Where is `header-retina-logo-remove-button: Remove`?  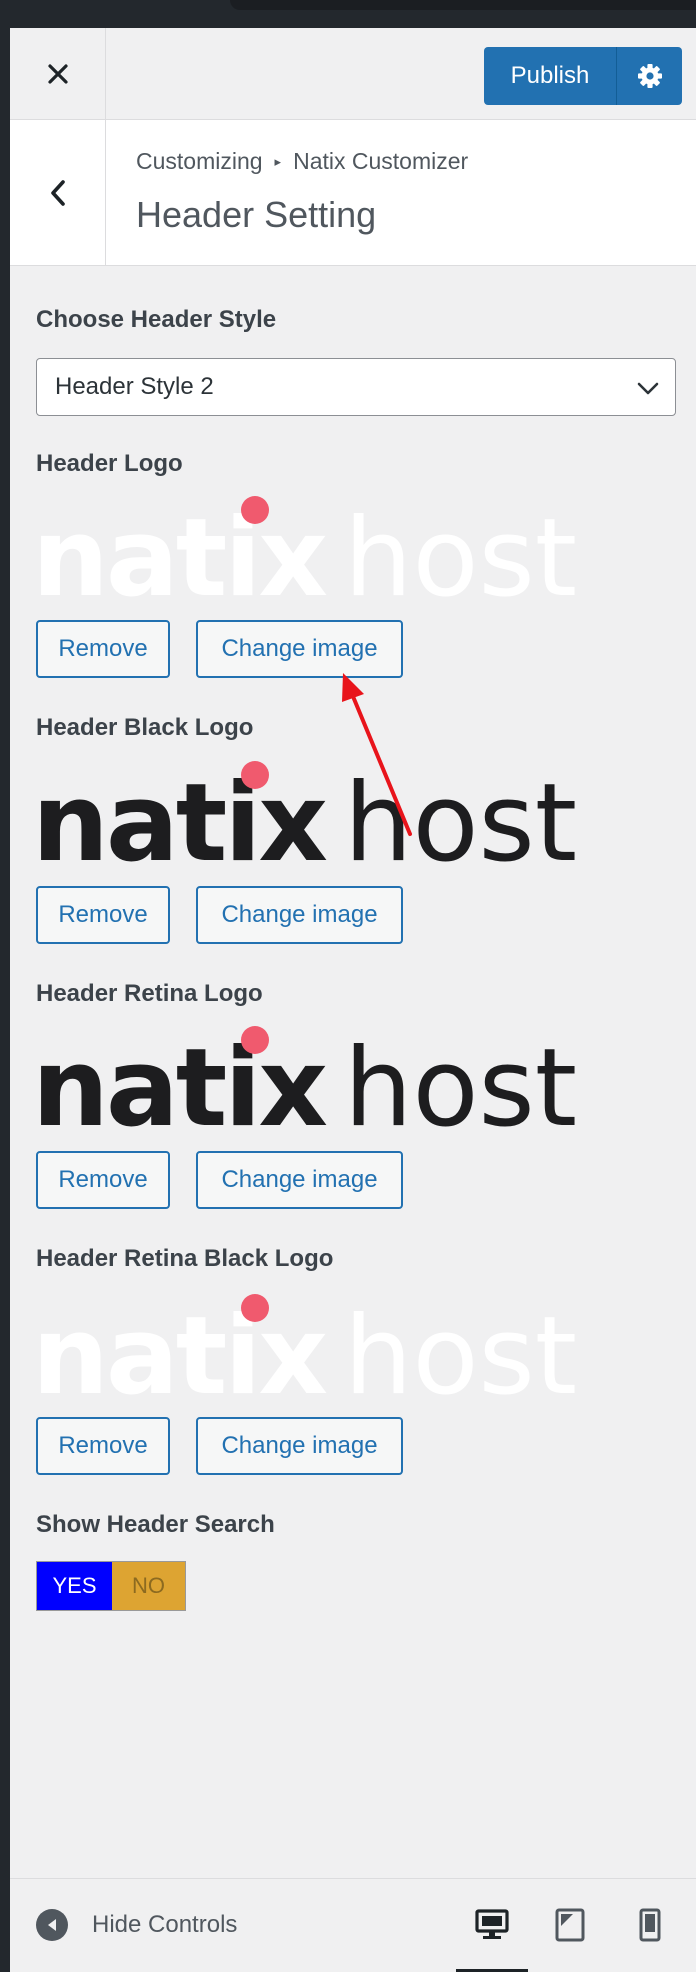 header-retina-logo-remove-button: Remove is located at coordinates (103, 1180).